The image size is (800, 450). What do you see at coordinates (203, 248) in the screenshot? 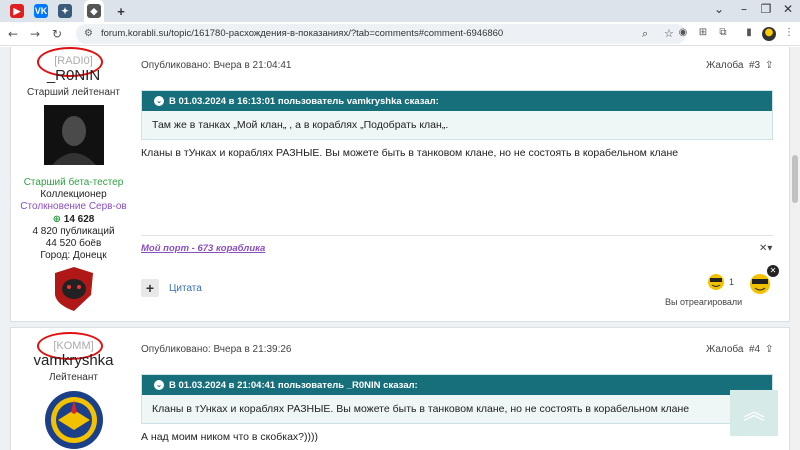
I see `signature-link: Мой порт - 673 кораблика` at bounding box center [203, 248].